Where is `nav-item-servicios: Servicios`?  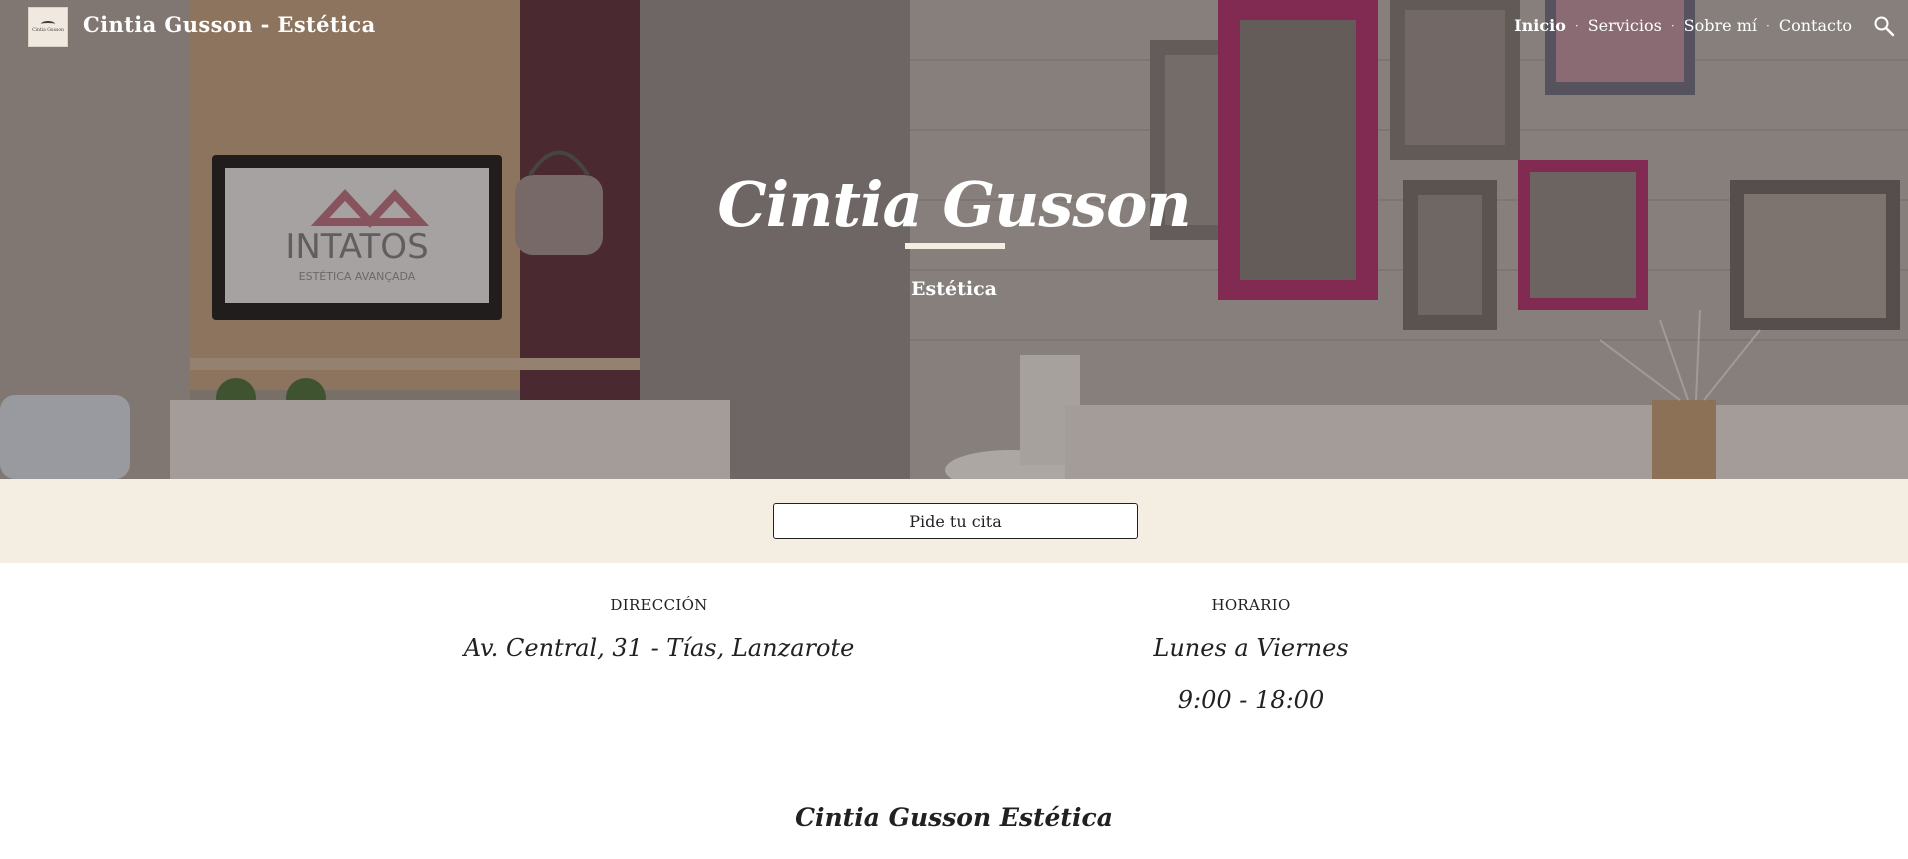 nav-item-servicios: Servicios is located at coordinates (1625, 25).